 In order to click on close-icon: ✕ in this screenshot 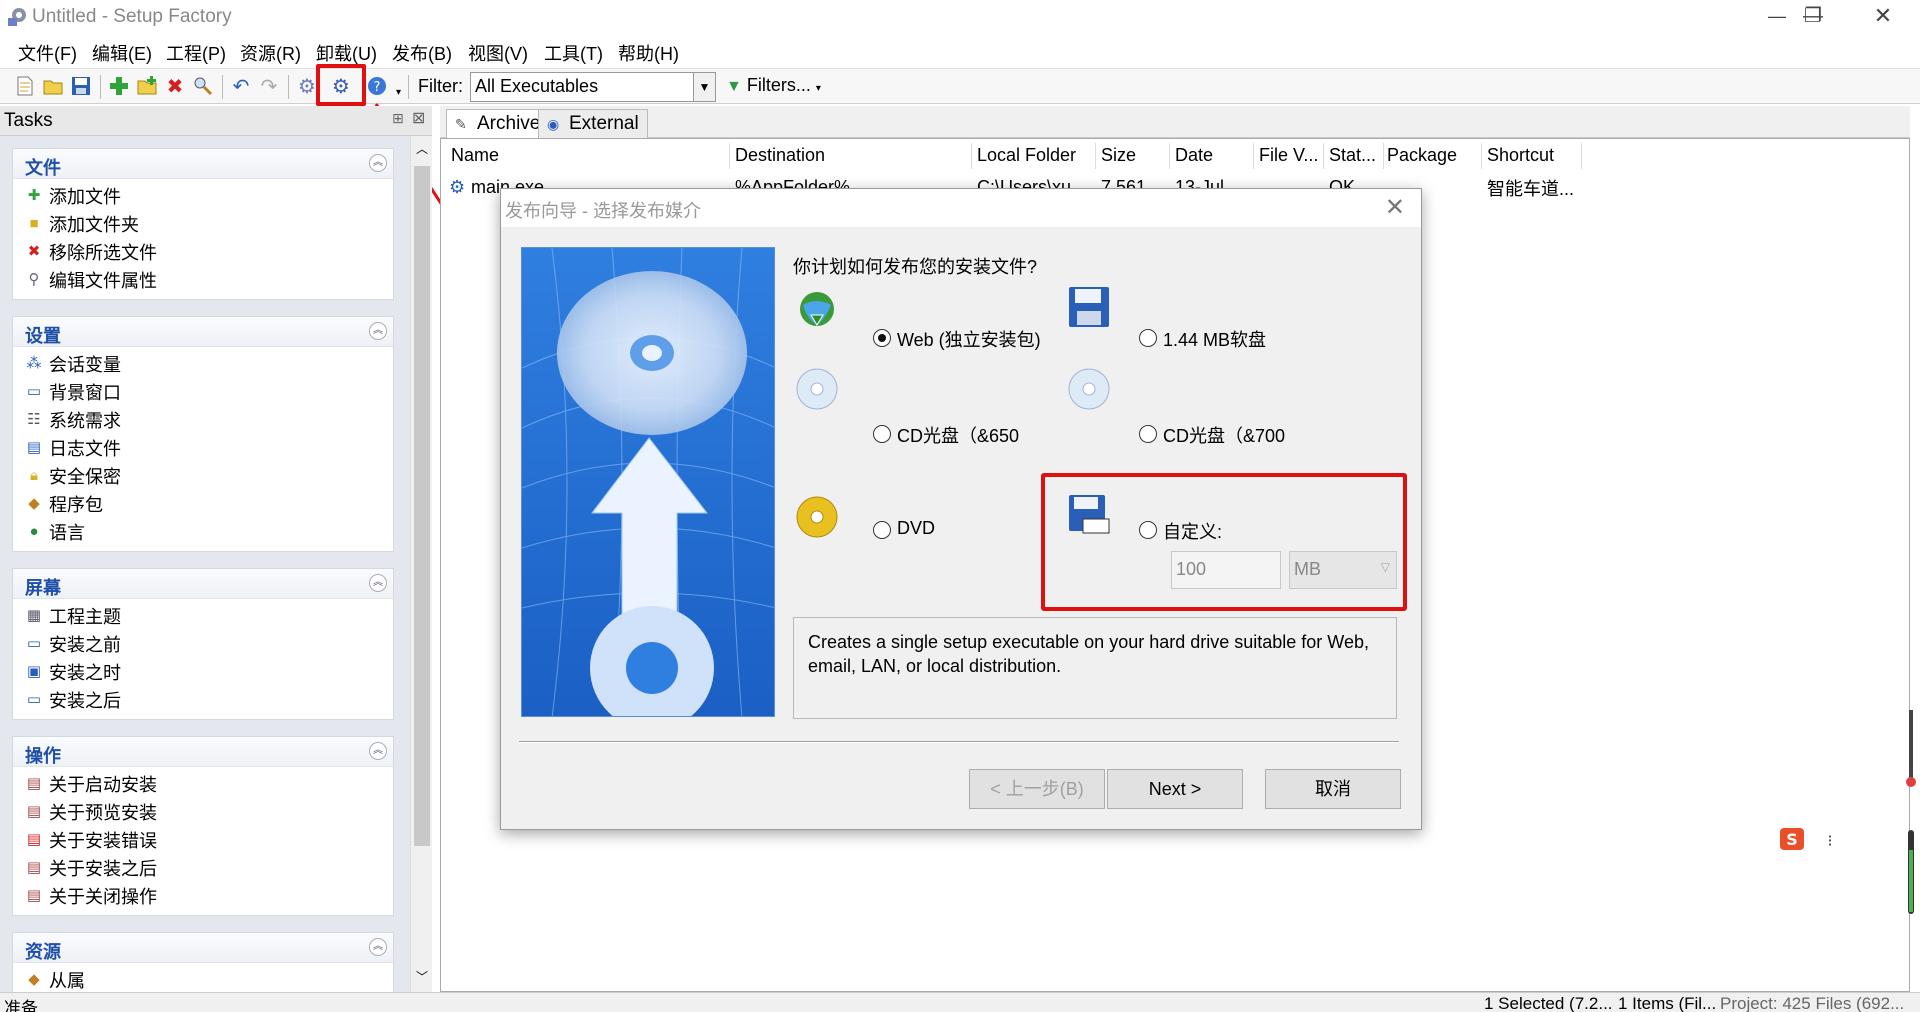, I will do `click(1395, 207)`.